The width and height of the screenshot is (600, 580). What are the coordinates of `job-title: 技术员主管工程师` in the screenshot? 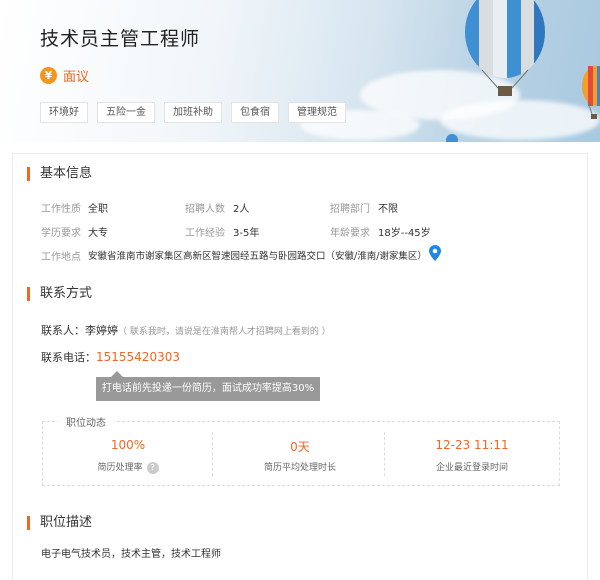 It's located at (120, 39).